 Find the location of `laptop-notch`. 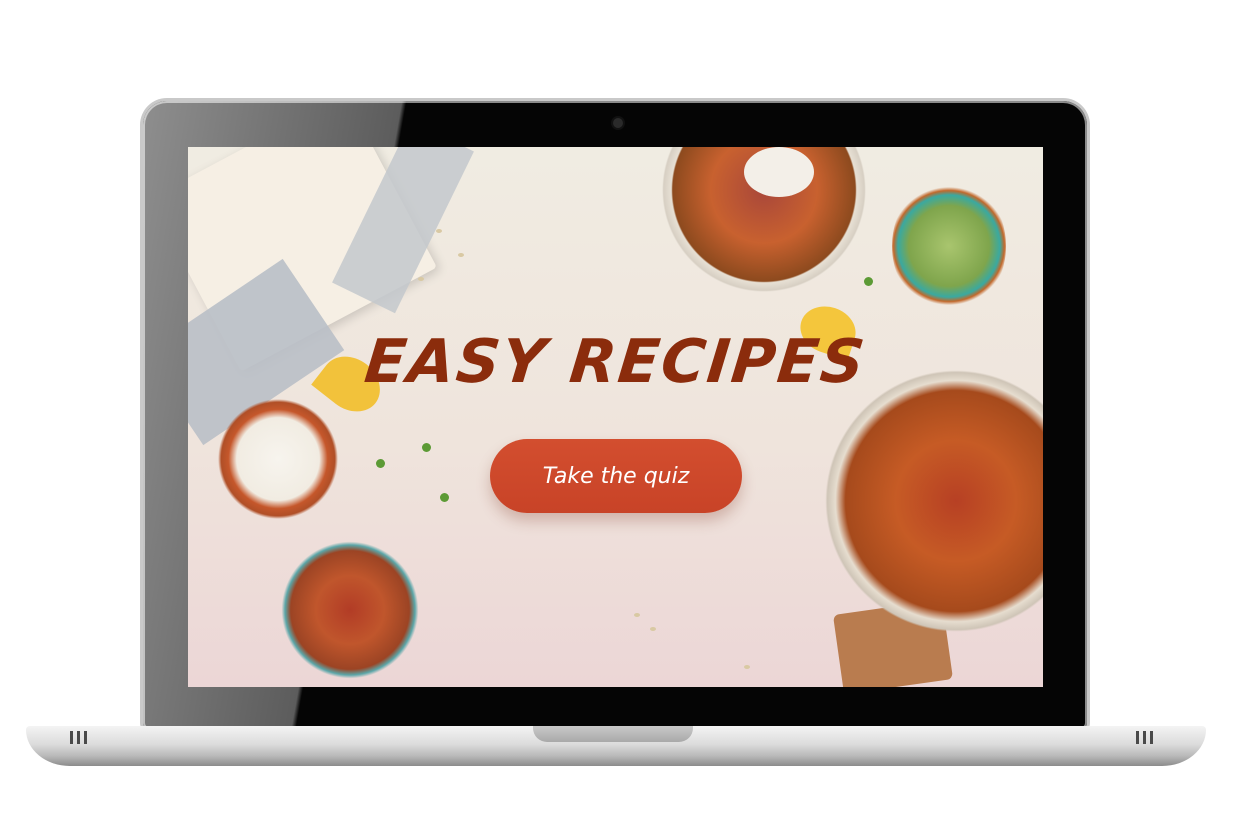

laptop-notch is located at coordinates (613, 734).